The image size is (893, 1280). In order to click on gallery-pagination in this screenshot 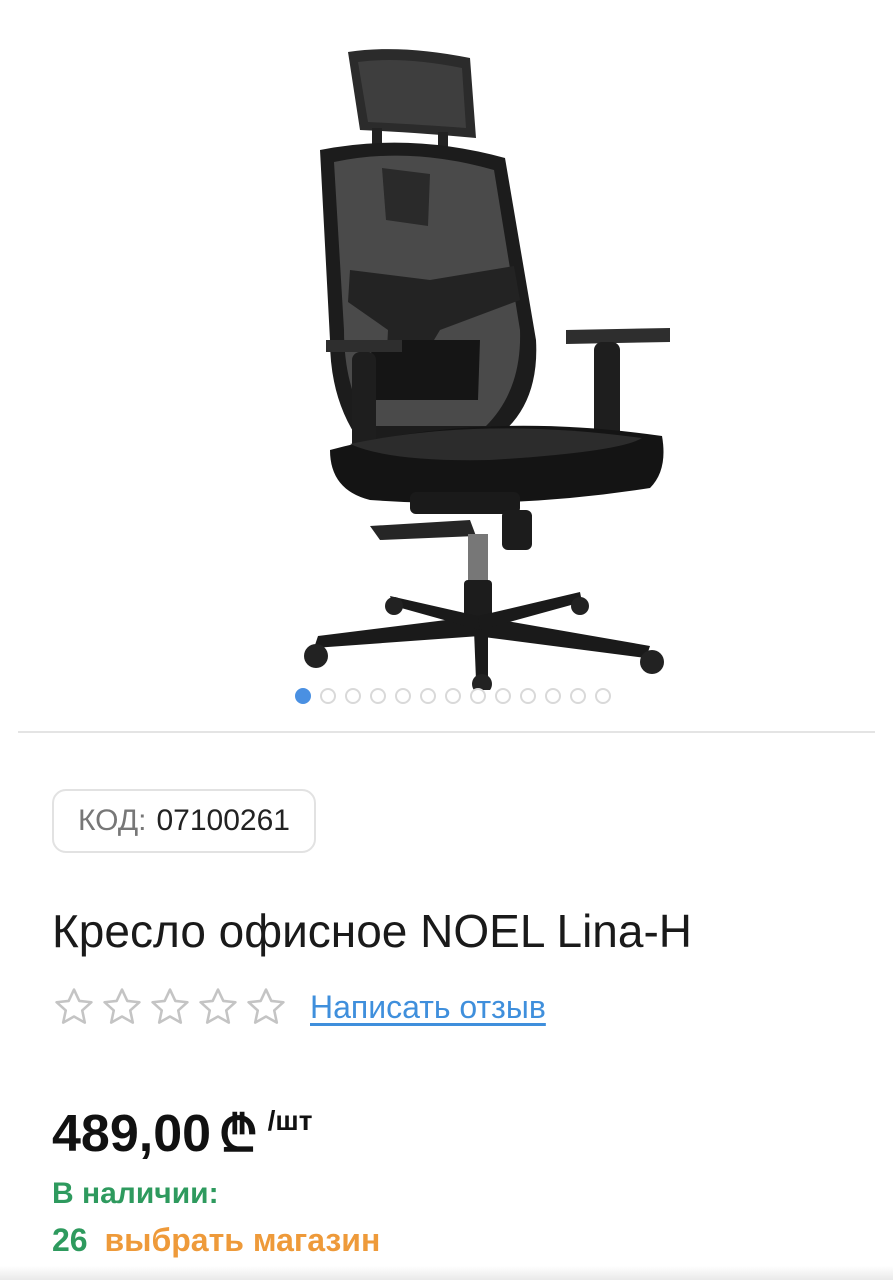, I will do `click(453, 696)`.